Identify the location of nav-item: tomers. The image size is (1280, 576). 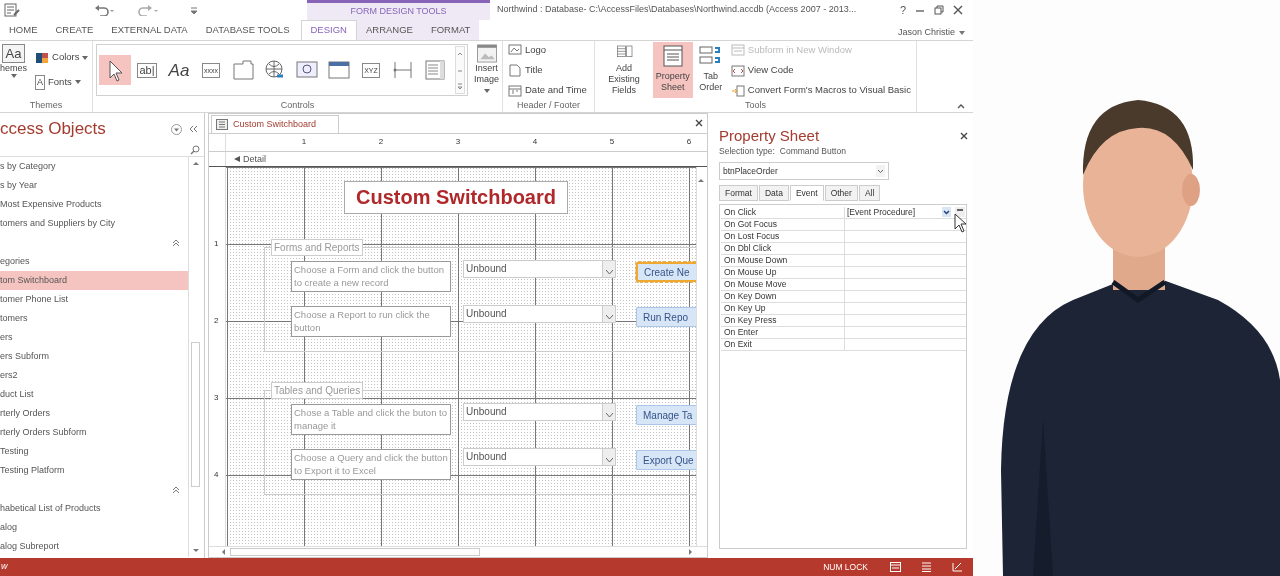
(94, 318).